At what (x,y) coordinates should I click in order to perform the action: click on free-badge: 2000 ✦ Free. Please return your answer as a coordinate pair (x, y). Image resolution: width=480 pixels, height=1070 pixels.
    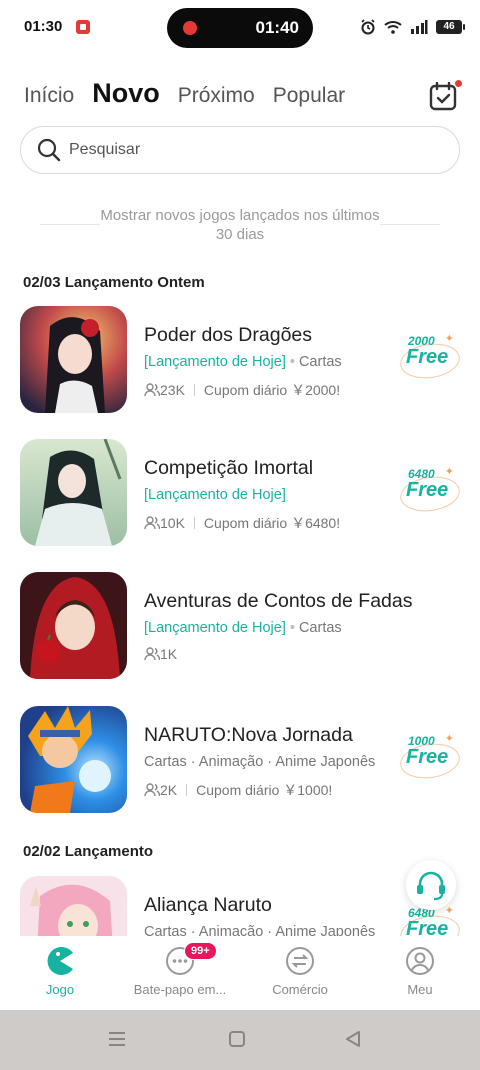
    Looking at the image, I should click on (430, 357).